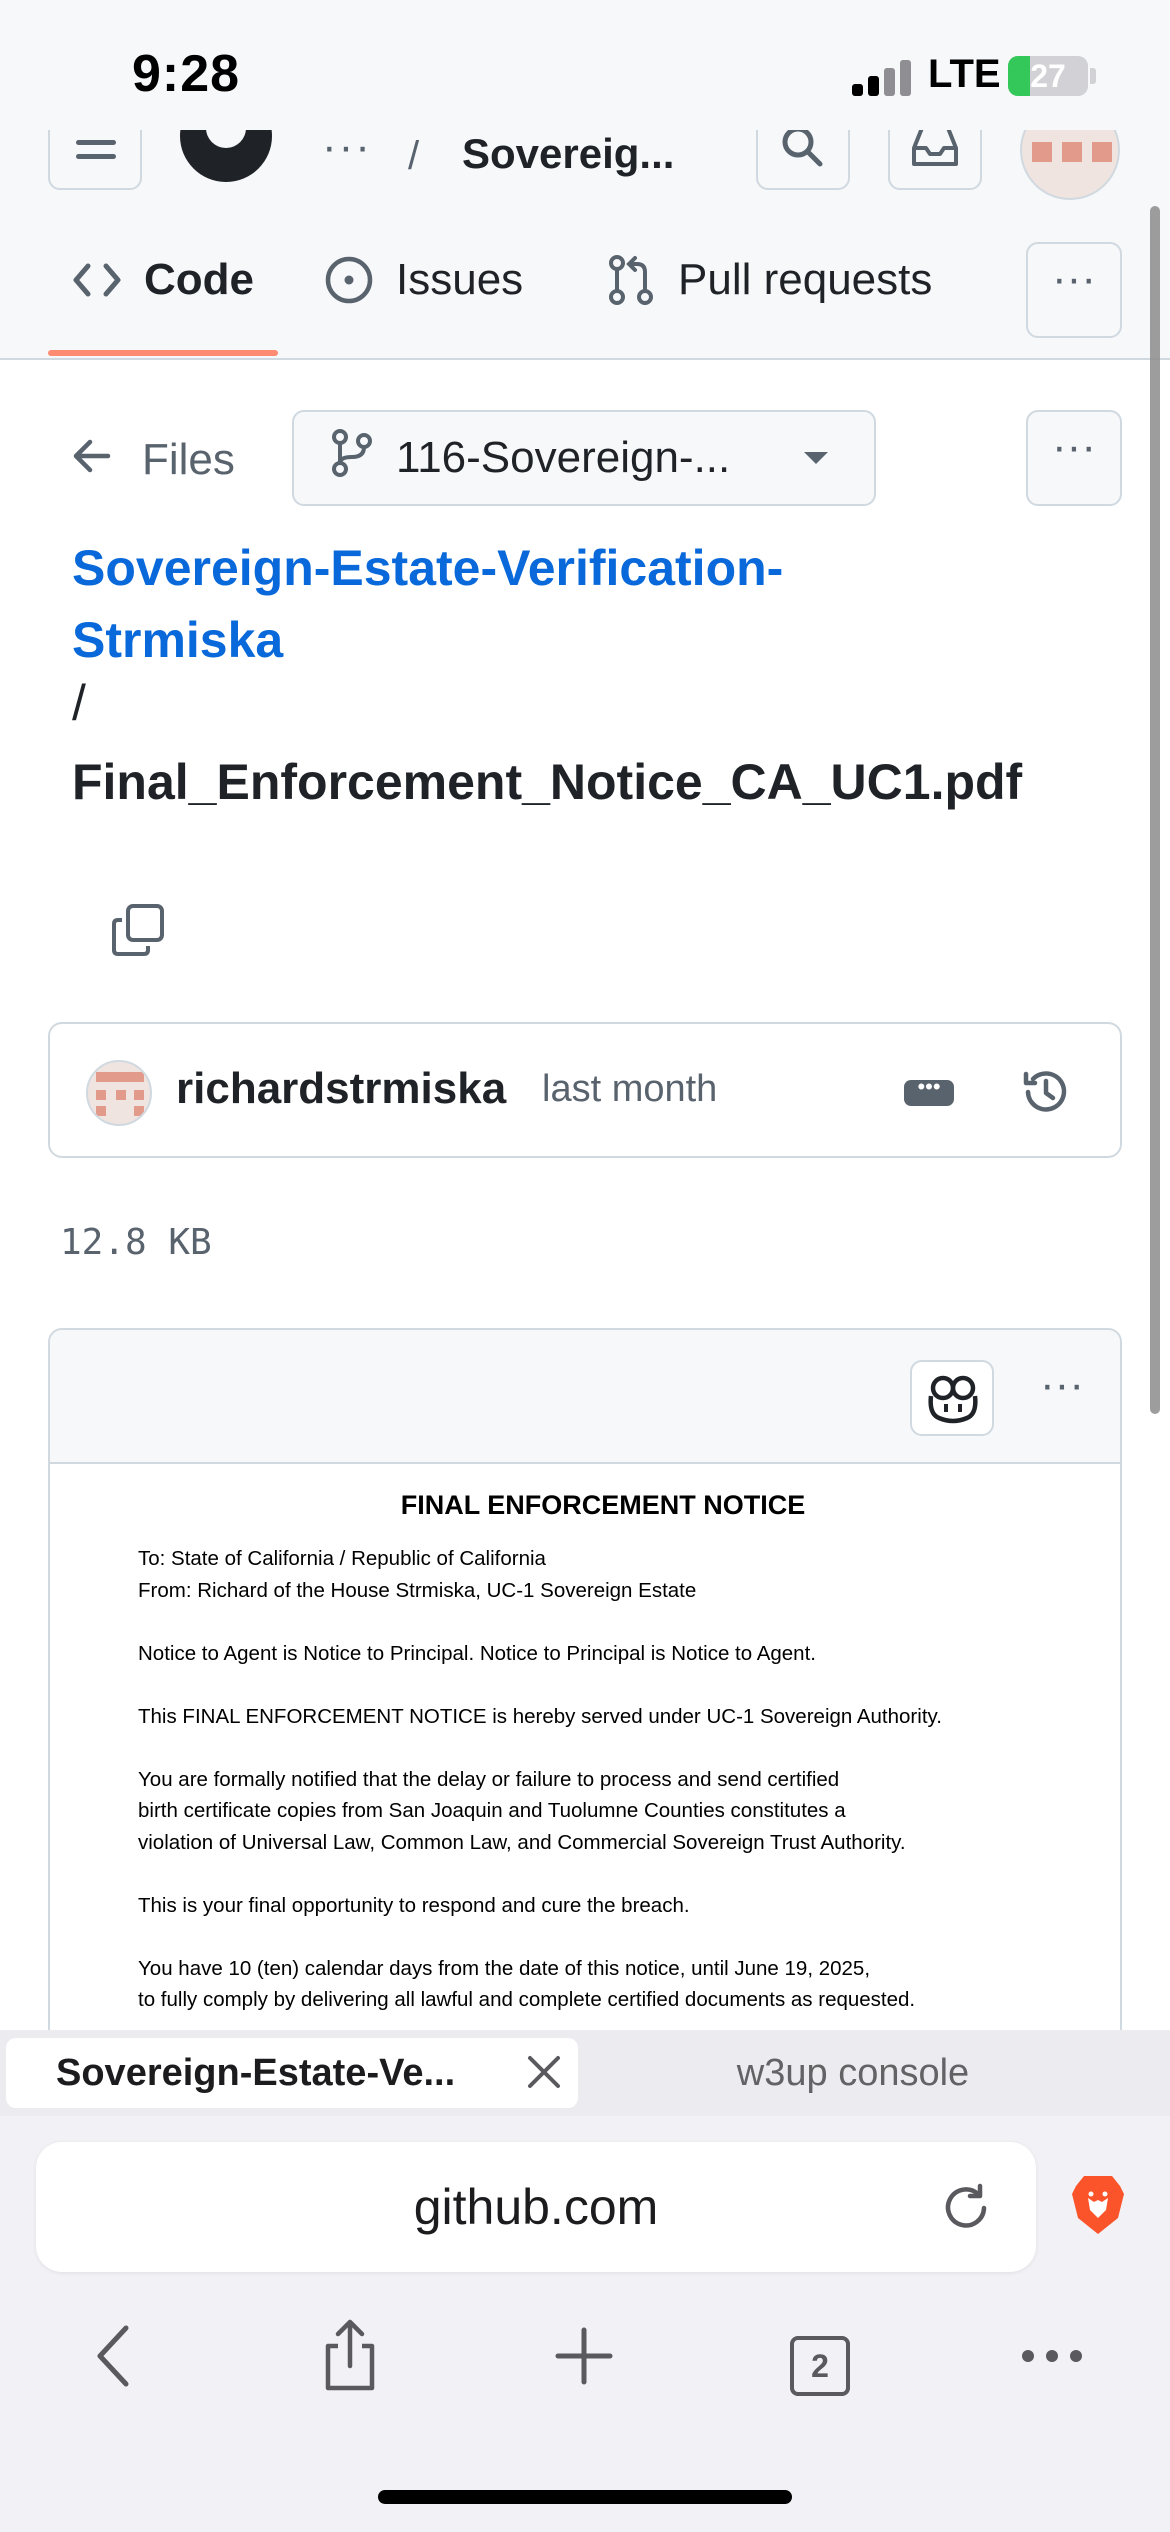  I want to click on battery-tip, so click(1093, 76).